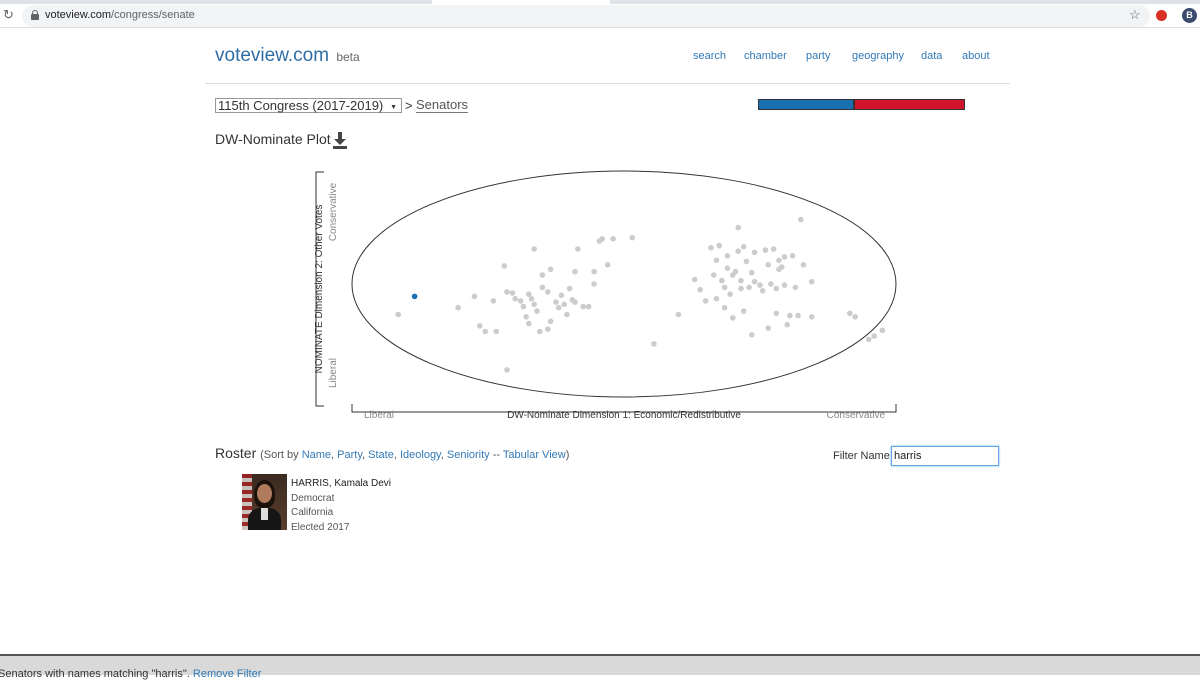 The image size is (1200, 680). What do you see at coordinates (534, 455) in the screenshot?
I see `tabular-view-link: Tabular View` at bounding box center [534, 455].